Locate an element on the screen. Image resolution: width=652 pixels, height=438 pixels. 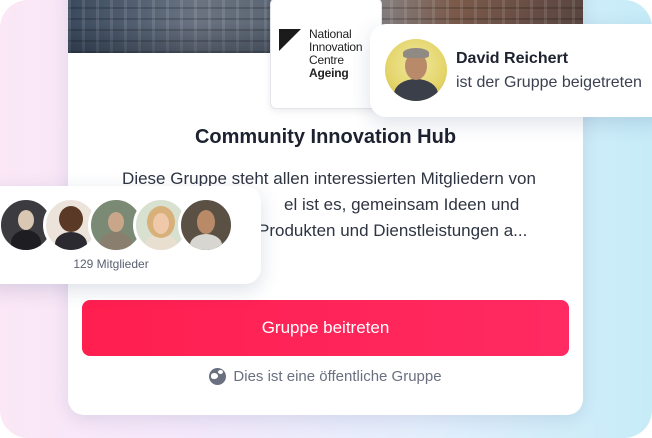
group-logo: National Innovation Centre Ageing is located at coordinates (326, 54).